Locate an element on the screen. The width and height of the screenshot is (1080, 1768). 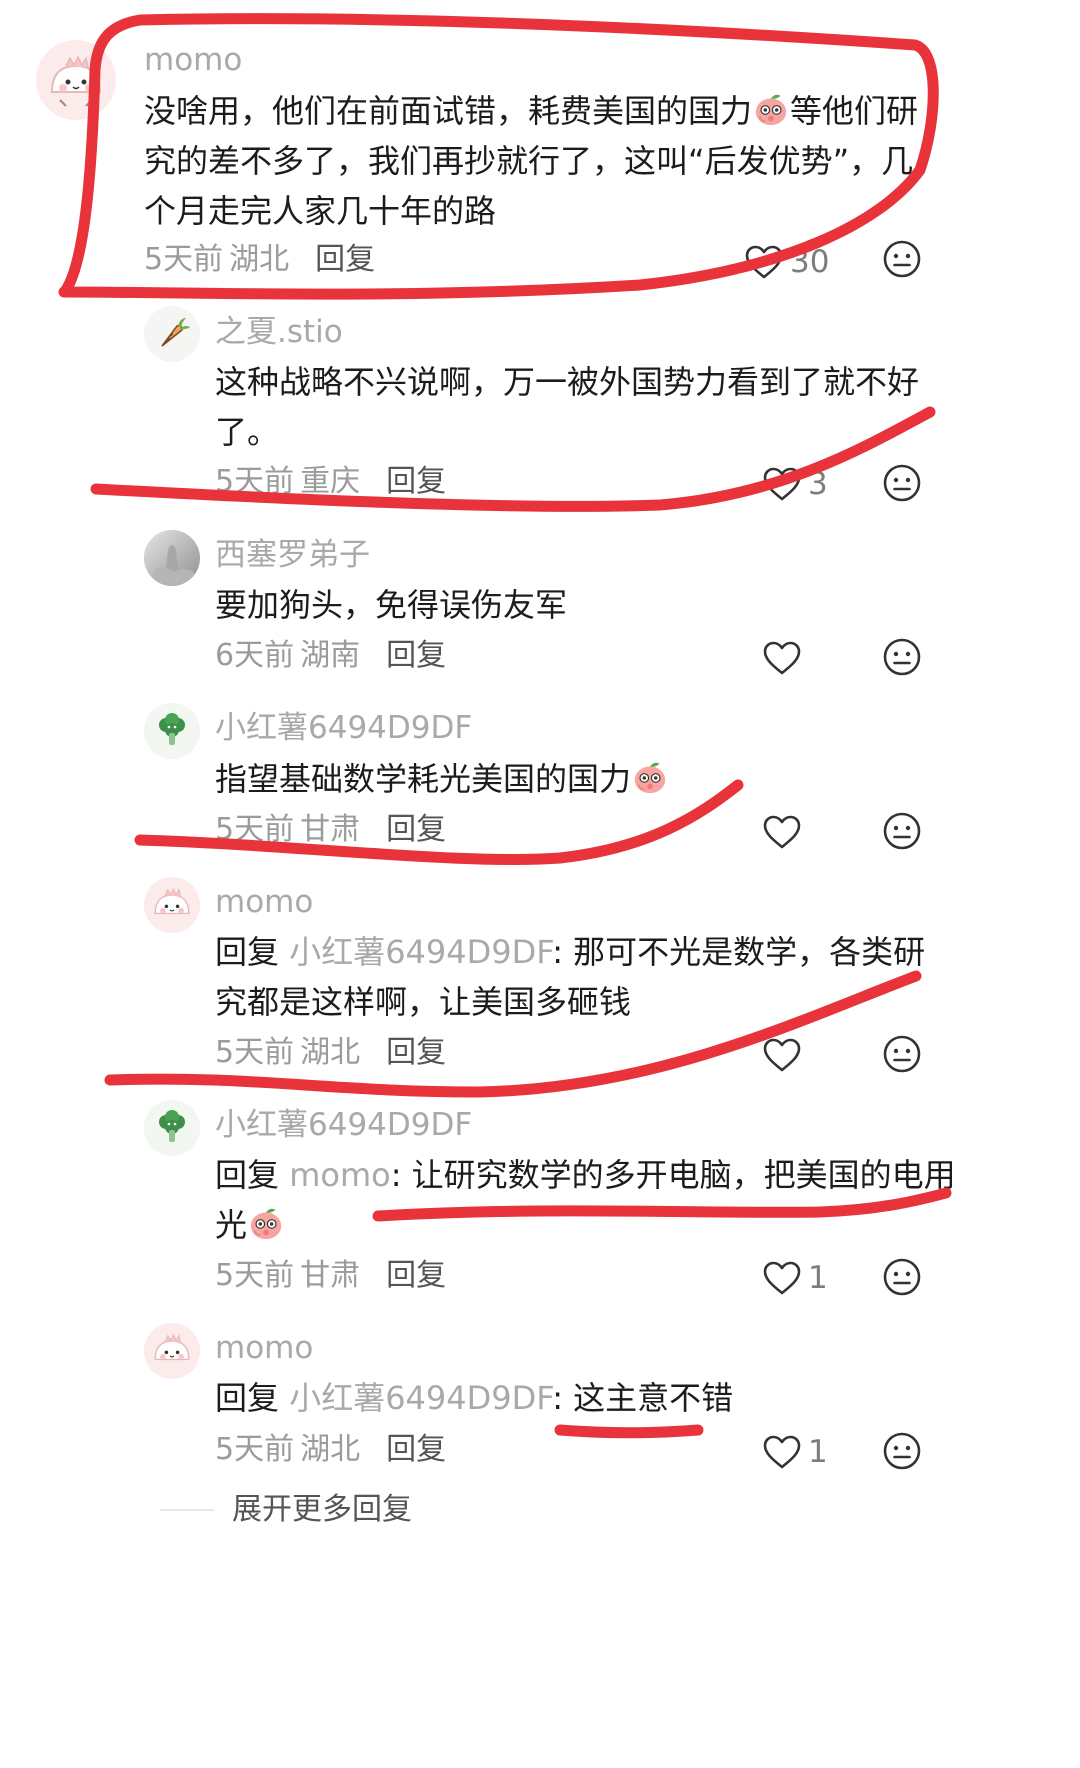
mention-link: momo is located at coordinates (340, 1175).